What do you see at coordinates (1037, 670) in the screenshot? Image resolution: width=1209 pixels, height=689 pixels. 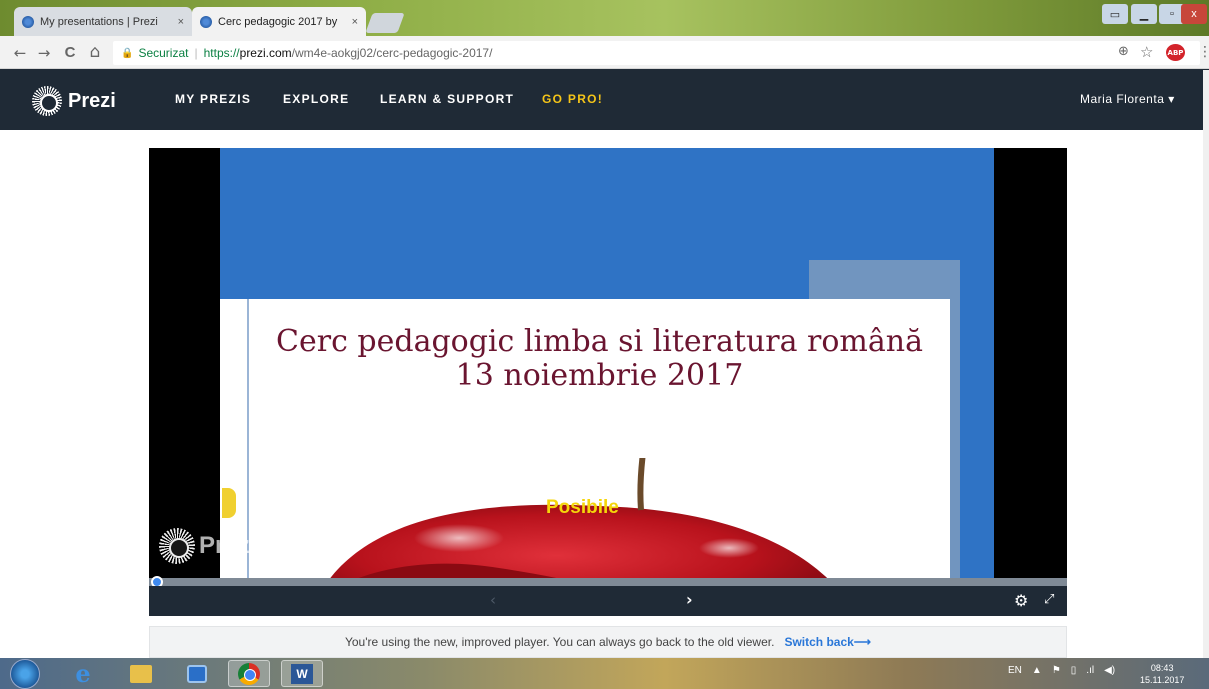 I see `show-hidden-icons-icon: ▲` at bounding box center [1037, 670].